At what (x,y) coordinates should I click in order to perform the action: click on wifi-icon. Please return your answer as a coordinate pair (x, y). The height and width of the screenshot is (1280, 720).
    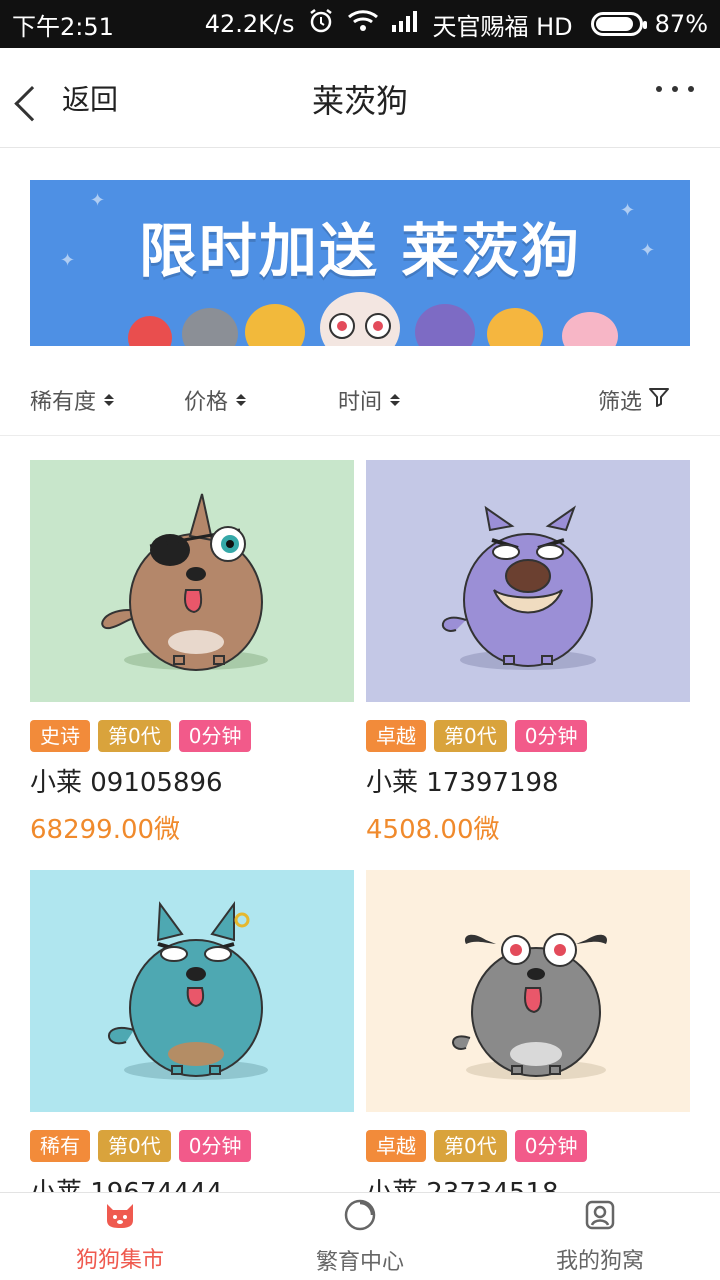
    Looking at the image, I should click on (363, 24).